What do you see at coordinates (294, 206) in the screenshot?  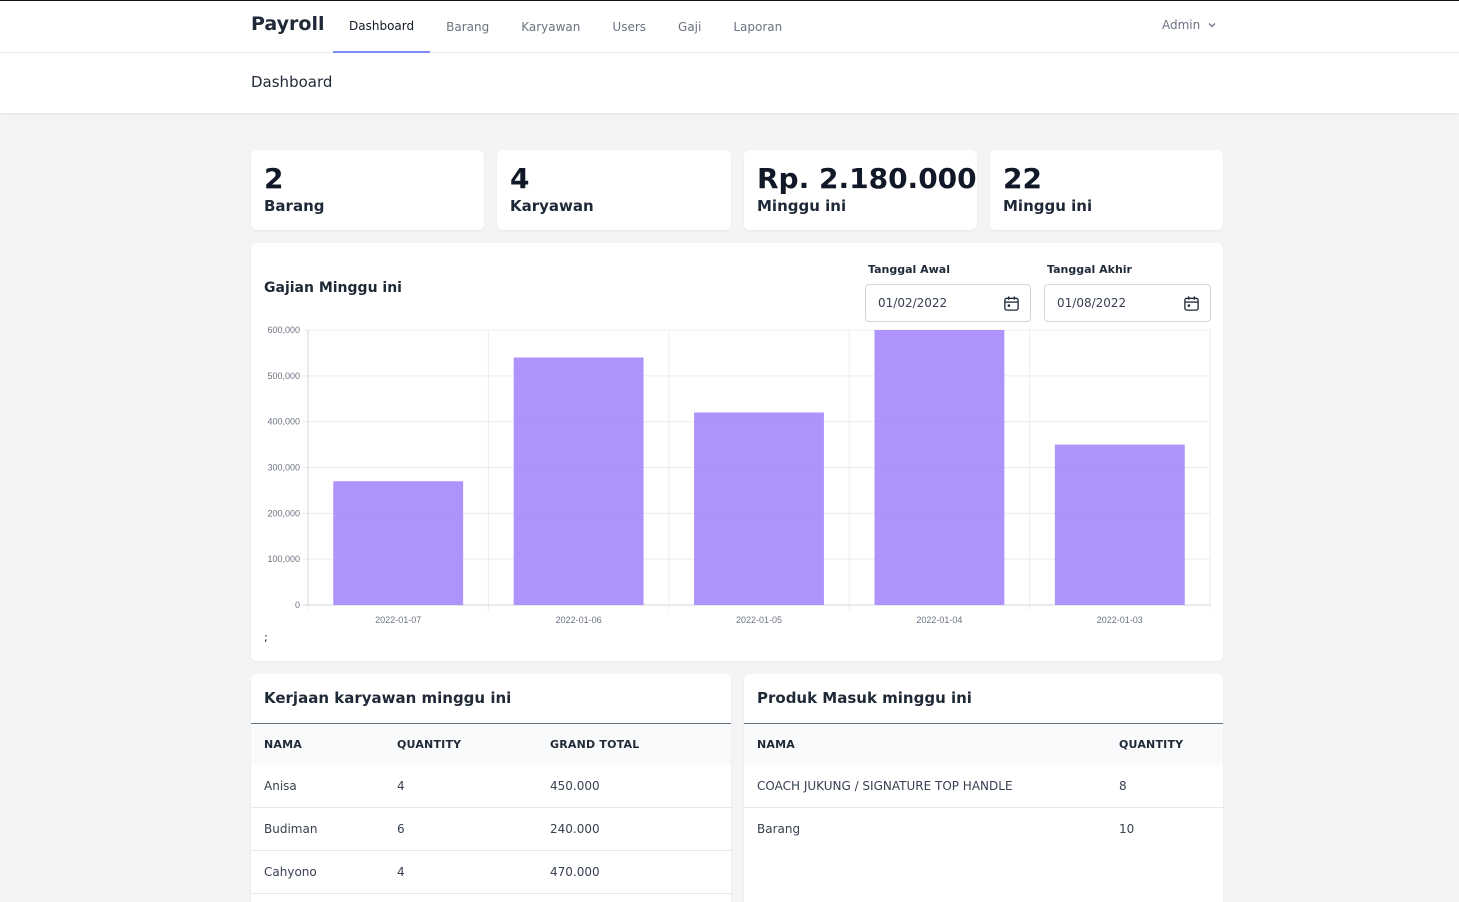 I see `stat-label: Barang` at bounding box center [294, 206].